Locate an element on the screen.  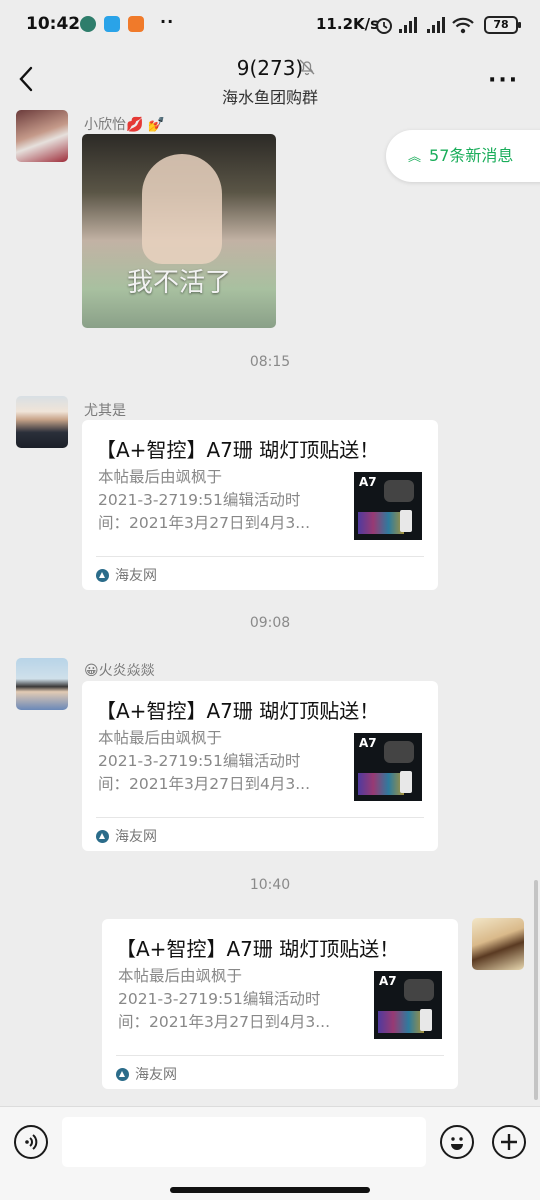
image-message: 我不活了 is located at coordinates (179, 231).